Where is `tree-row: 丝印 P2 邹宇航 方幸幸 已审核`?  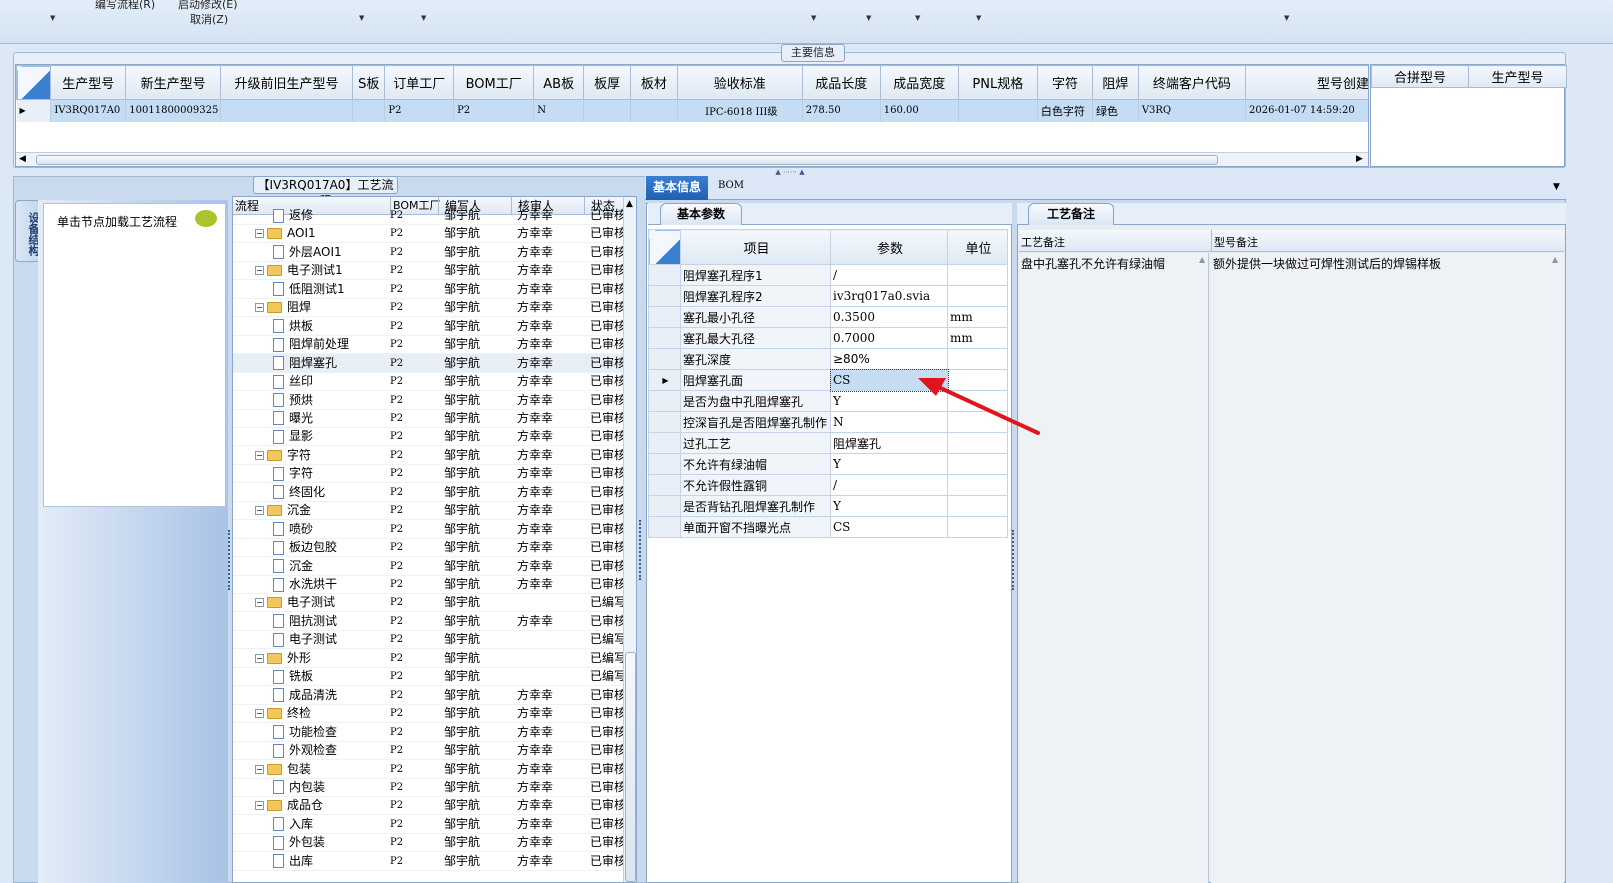 tree-row: 丝印 P2 邹宇航 方幸幸 已审核 is located at coordinates (428, 382).